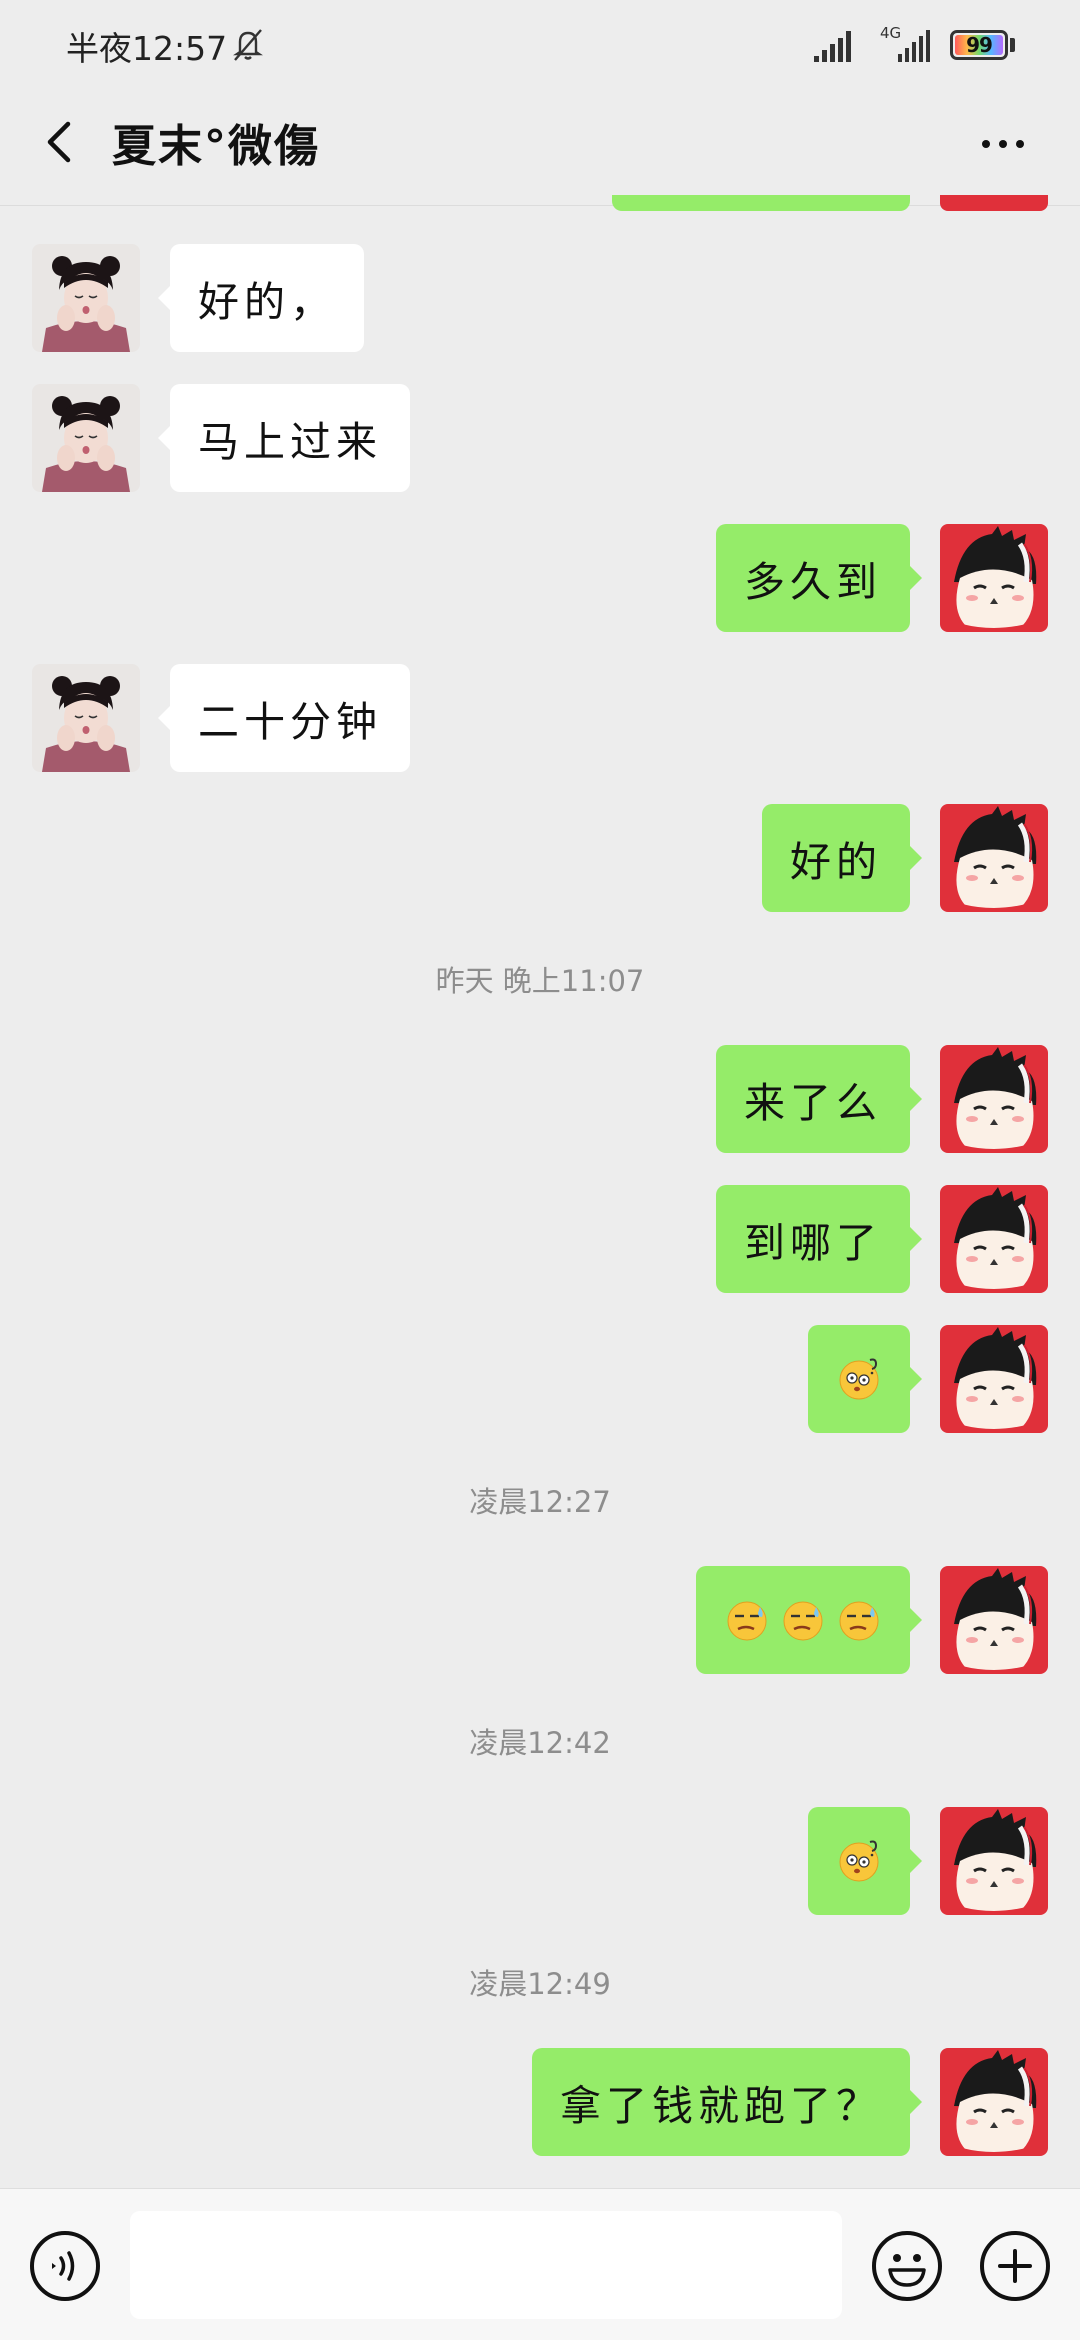 The image size is (1080, 2340). I want to click on partial-message-bubble, so click(761, 203).